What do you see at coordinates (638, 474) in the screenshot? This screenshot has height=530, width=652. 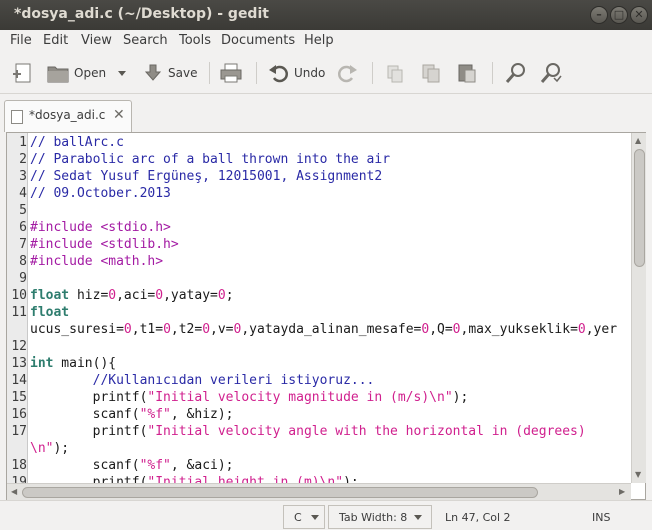 I see `scroll-down-icon: ▼` at bounding box center [638, 474].